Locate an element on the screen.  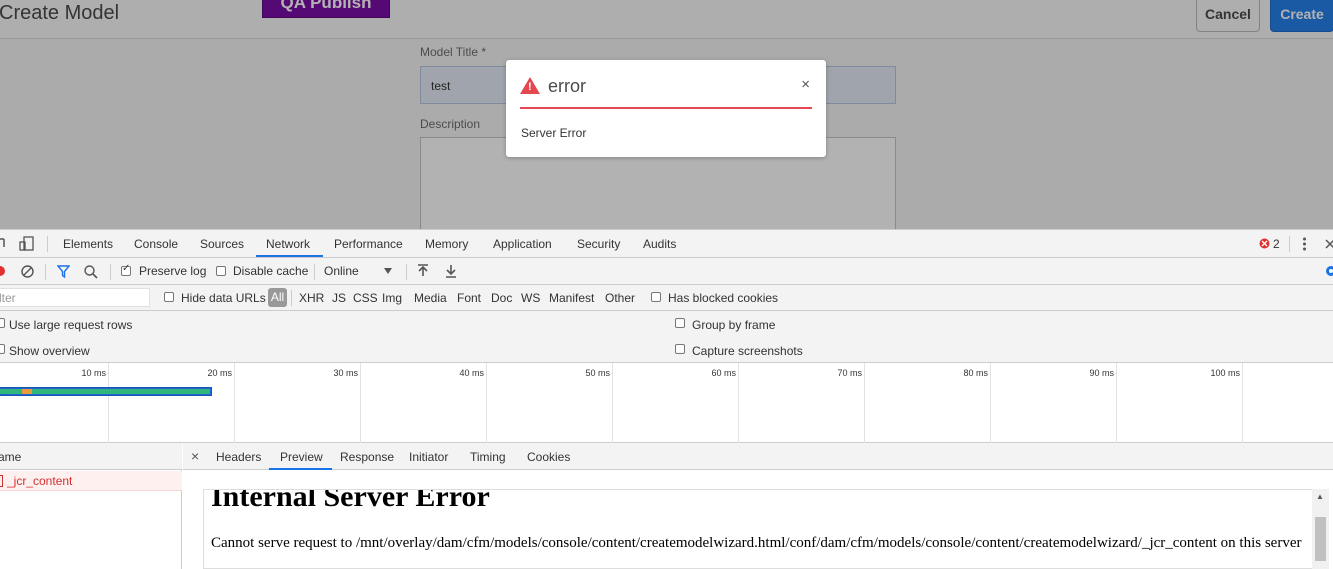
dialog-message: Server Error is located at coordinates (554, 133).